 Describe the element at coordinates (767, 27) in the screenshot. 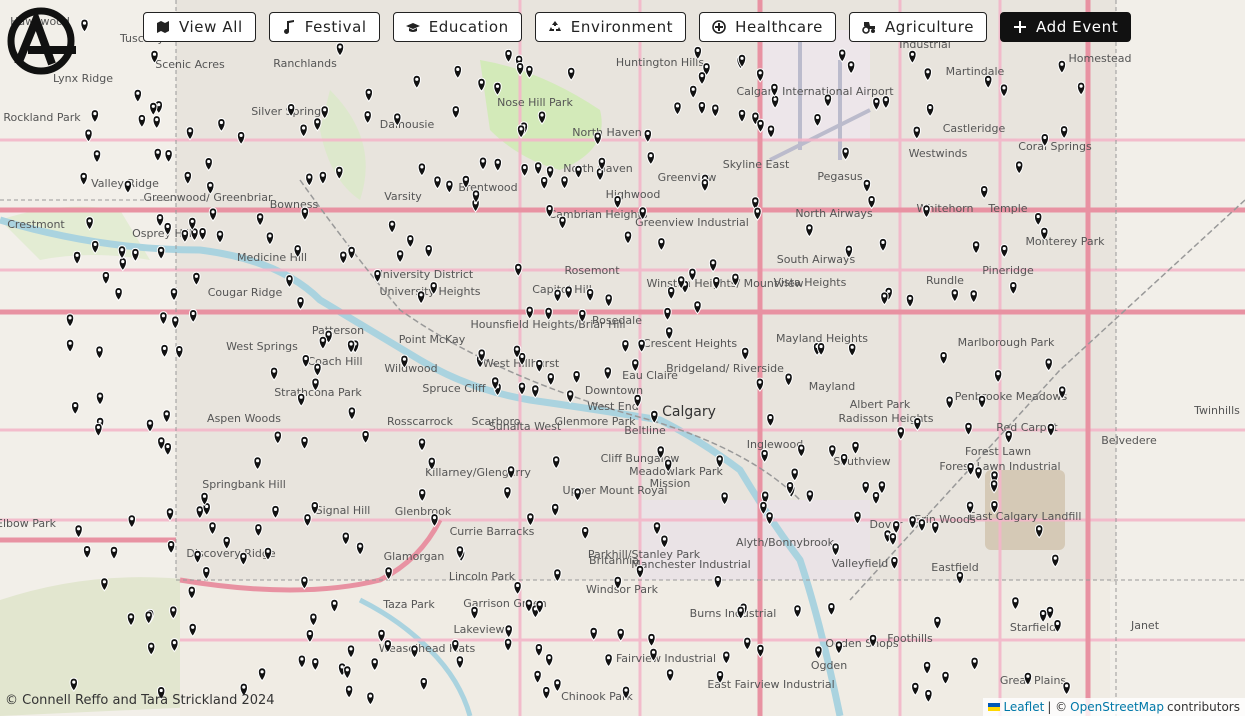

I see `healthcare-button: Healthcare` at that location.